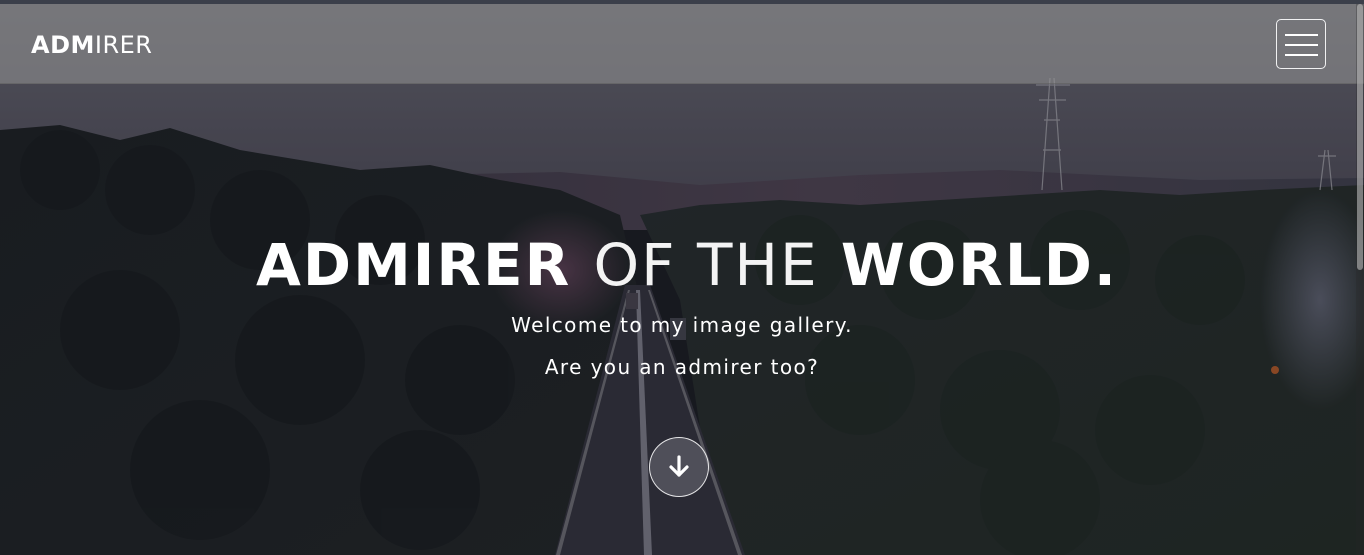 The height and width of the screenshot is (555, 1364). I want to click on scroll-down-button, so click(679, 467).